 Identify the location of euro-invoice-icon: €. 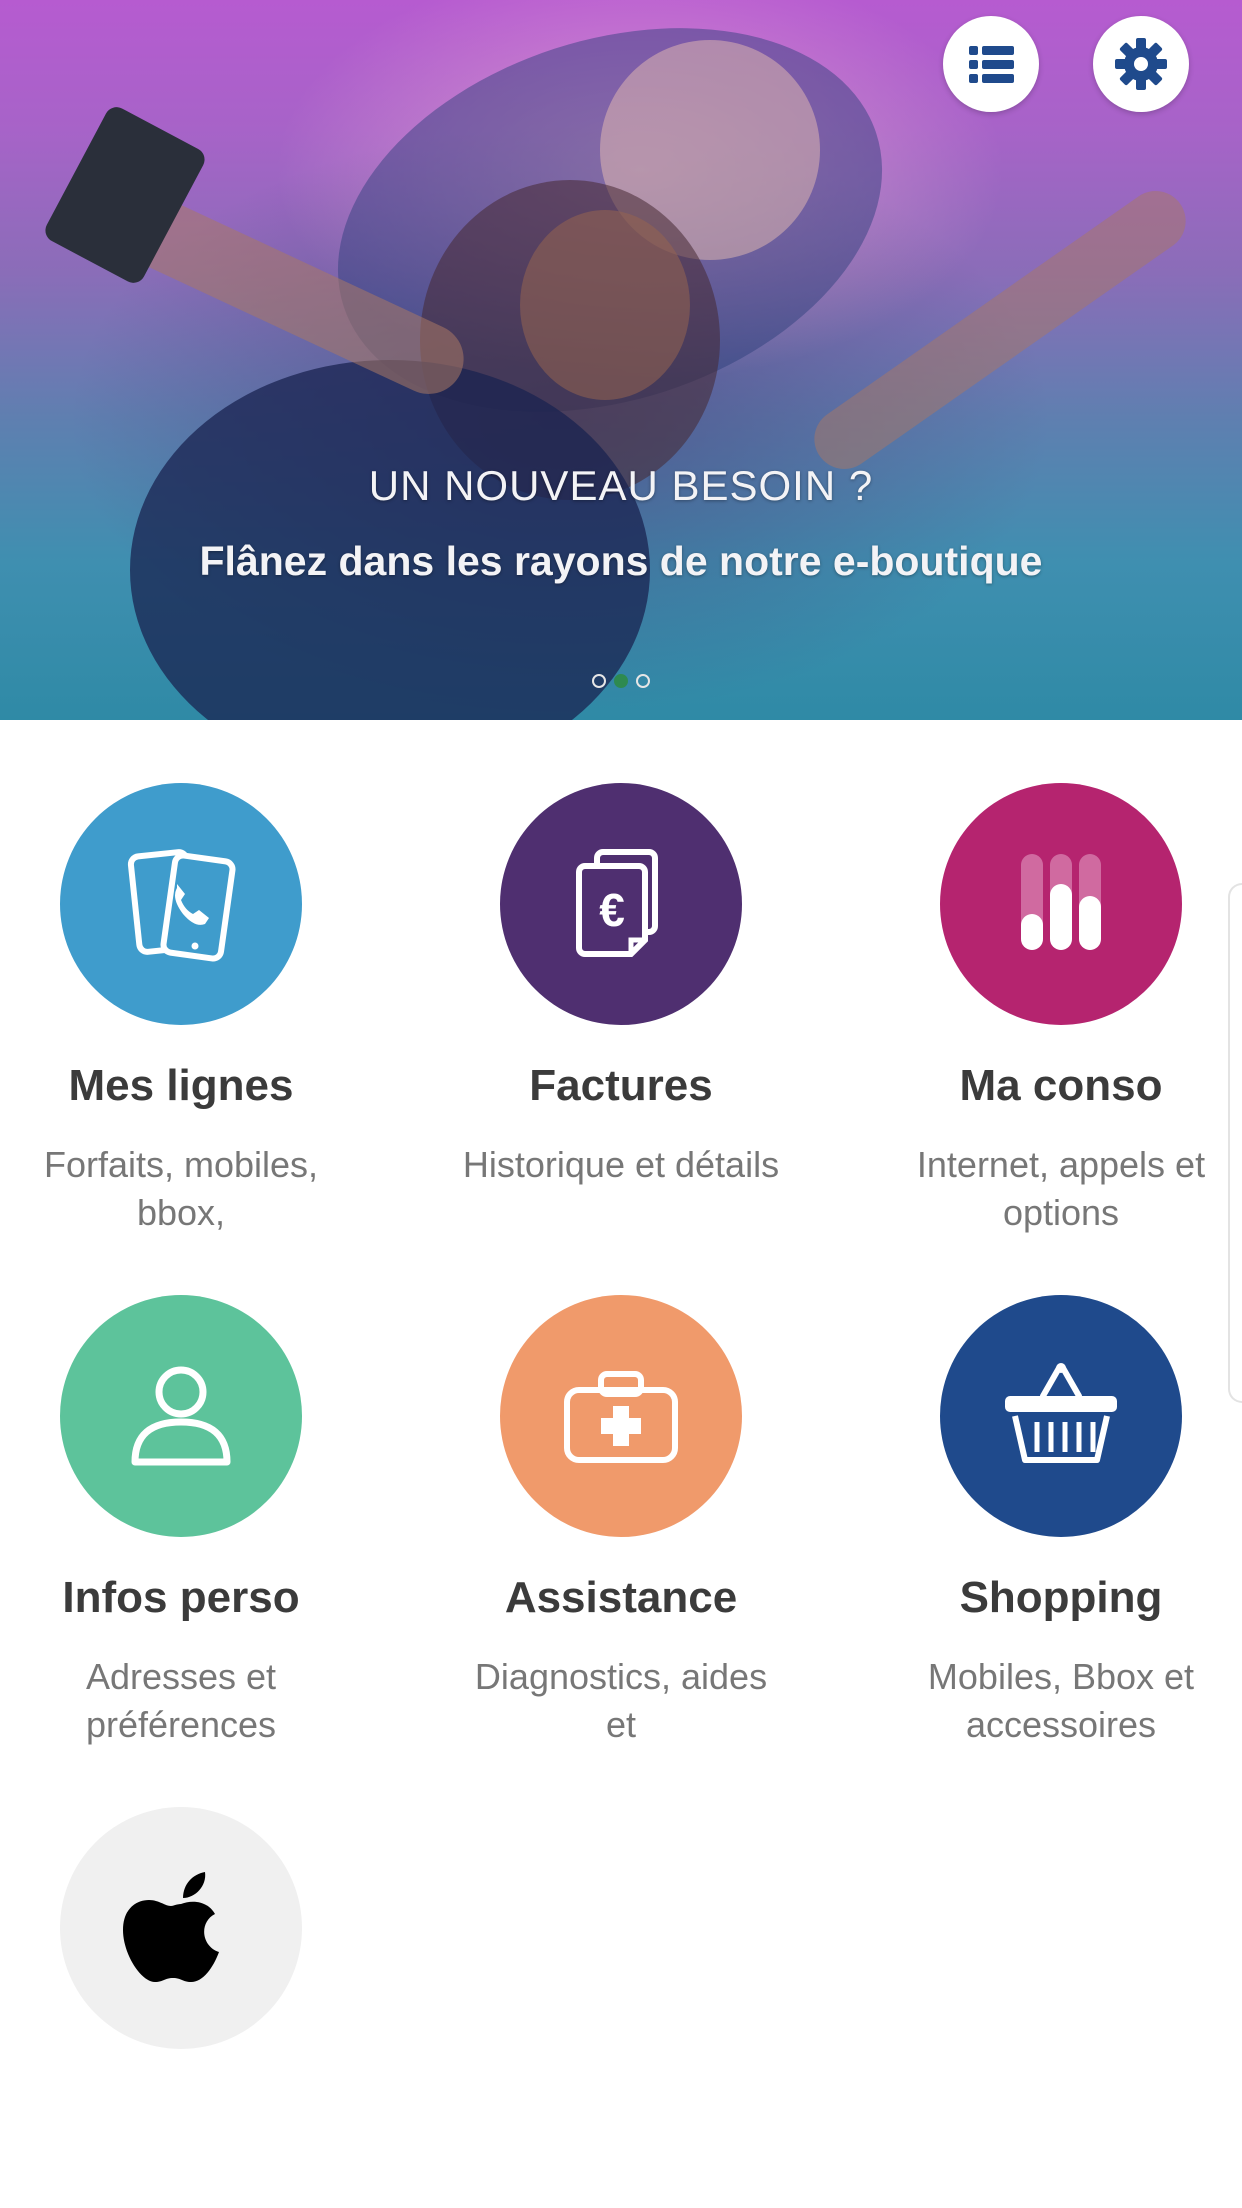
(617, 903).